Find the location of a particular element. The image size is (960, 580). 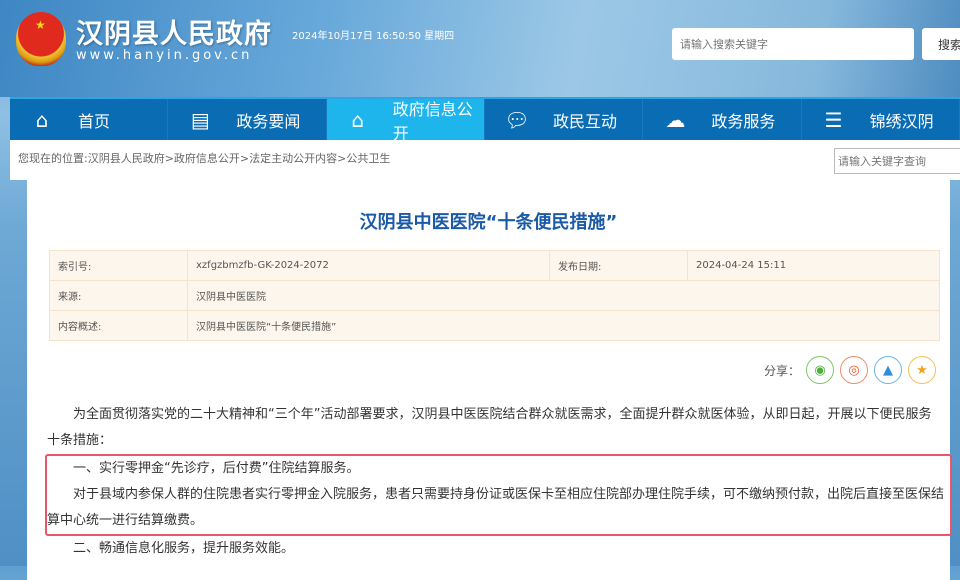

nav-interaction: 💬︎ 政民互动 is located at coordinates (564, 119).